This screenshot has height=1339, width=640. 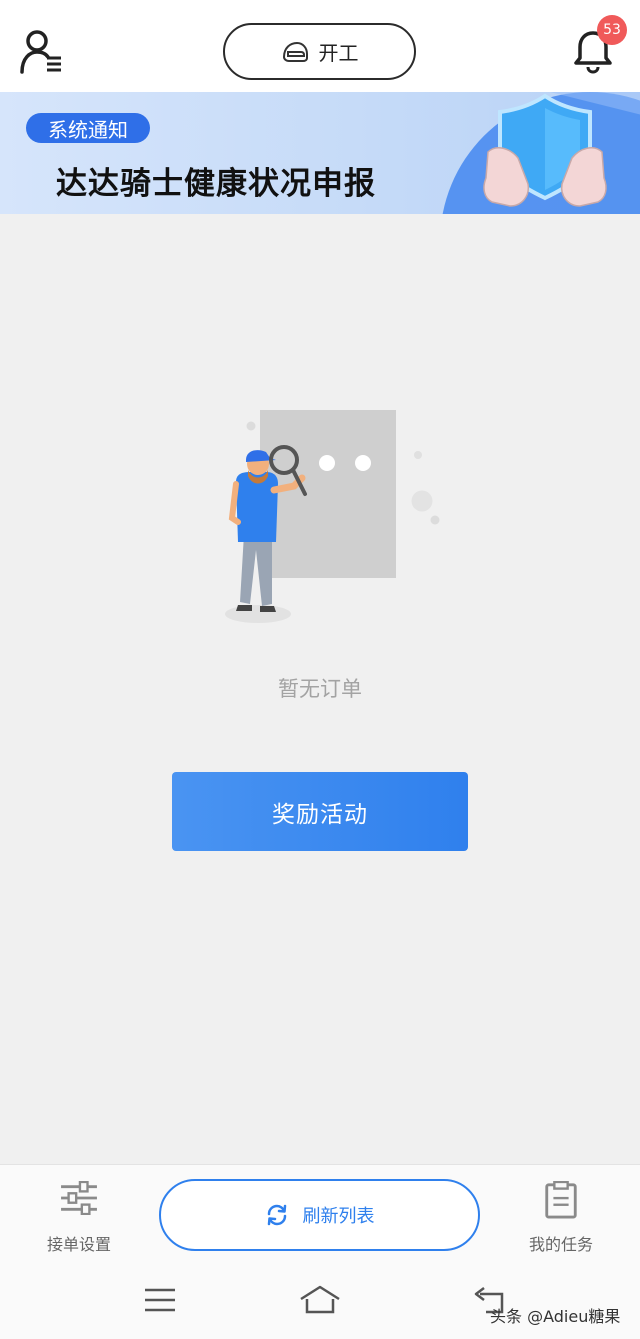 I want to click on empty-orders-text: 暂无订单, so click(x=320, y=689).